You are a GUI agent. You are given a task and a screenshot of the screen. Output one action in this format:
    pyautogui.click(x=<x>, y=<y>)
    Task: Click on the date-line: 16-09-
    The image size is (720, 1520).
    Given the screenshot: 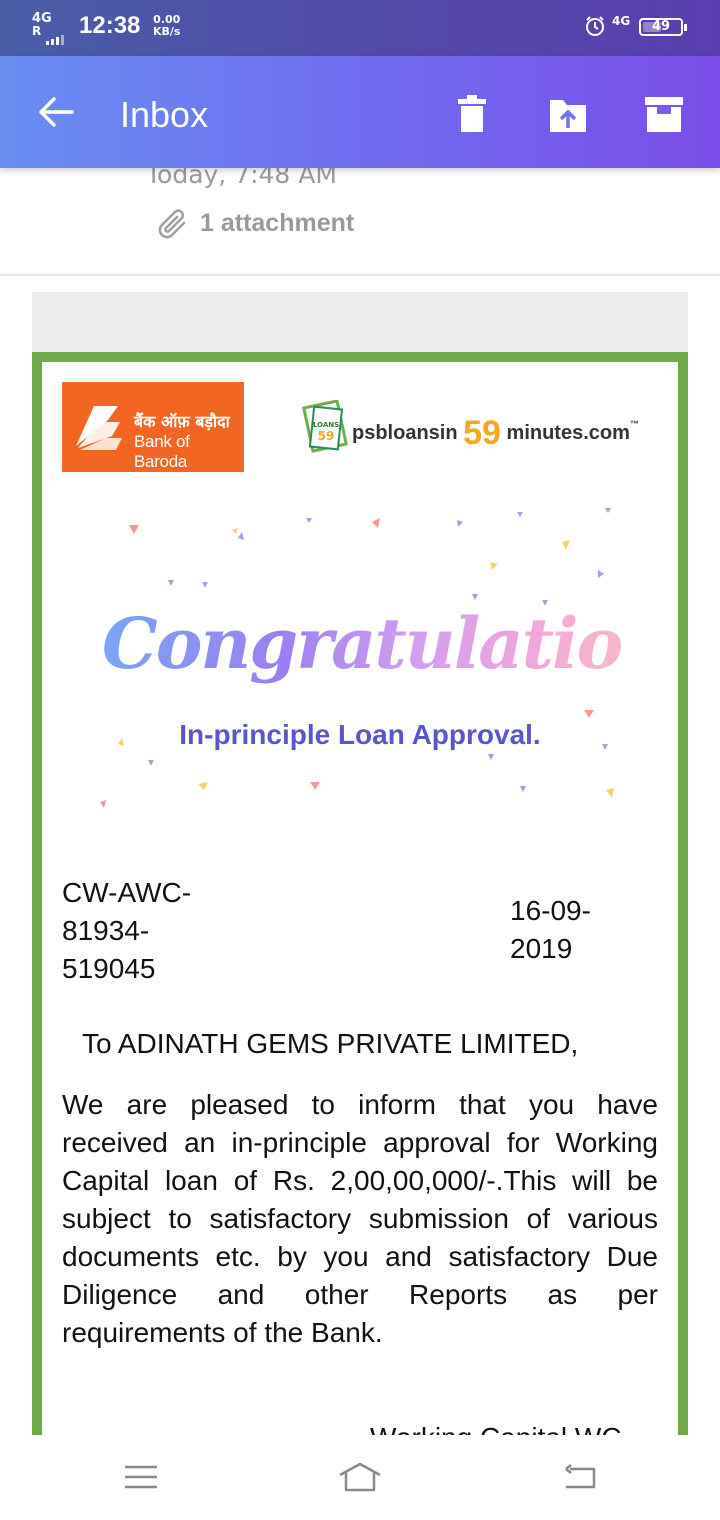 What is the action you would take?
    pyautogui.click(x=550, y=910)
    